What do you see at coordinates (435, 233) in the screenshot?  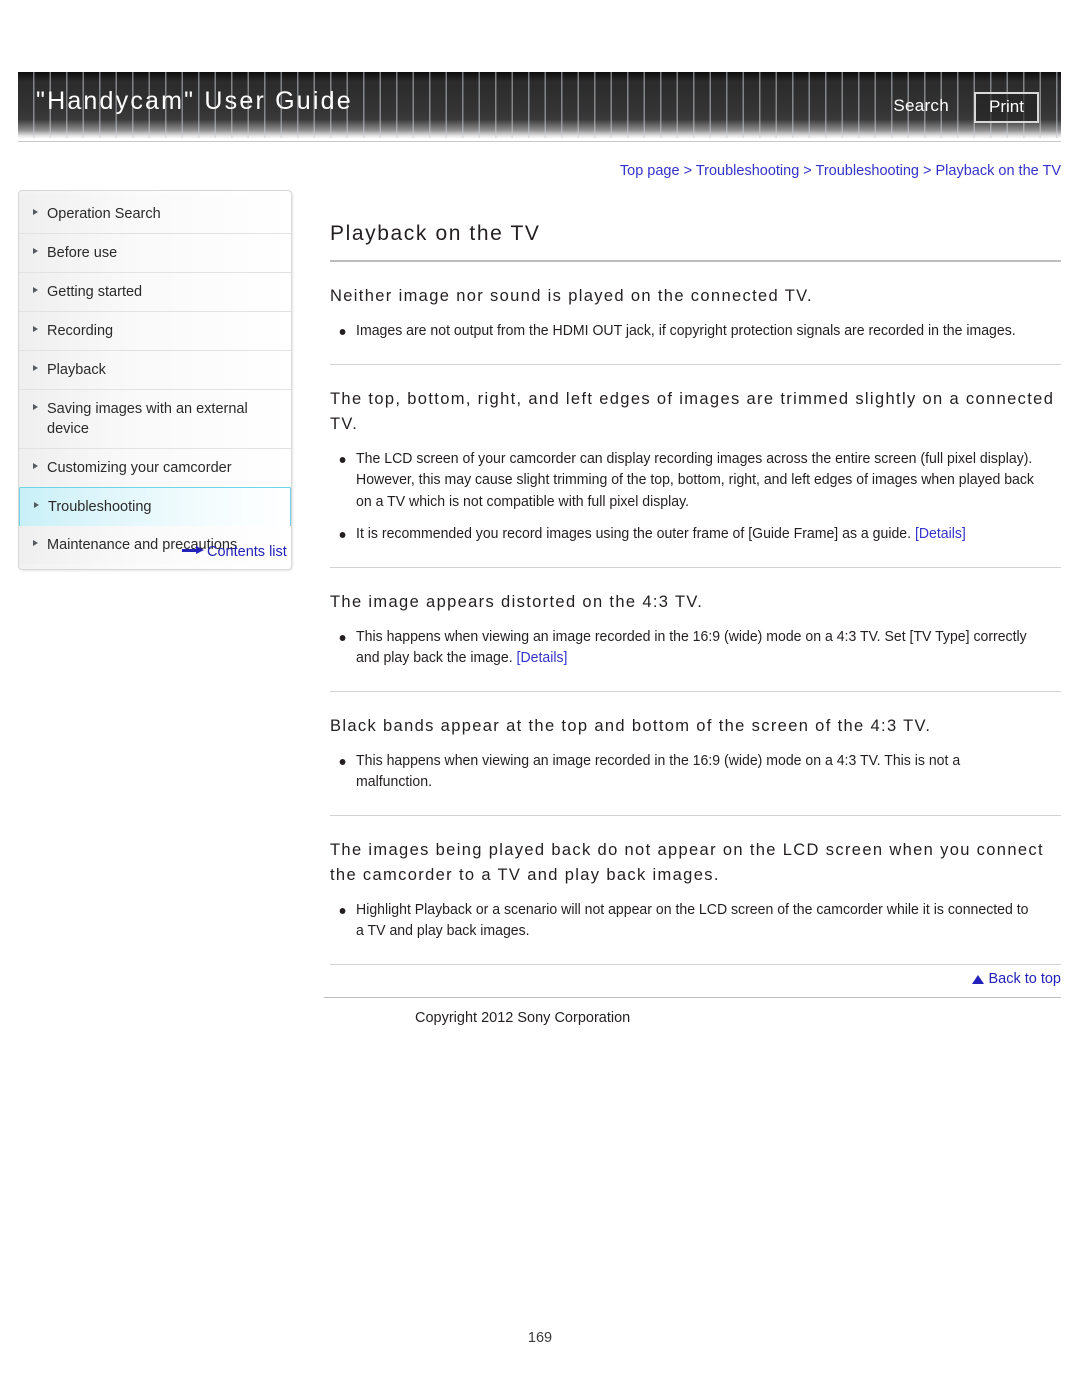 I see `page-title: Playback on the TV` at bounding box center [435, 233].